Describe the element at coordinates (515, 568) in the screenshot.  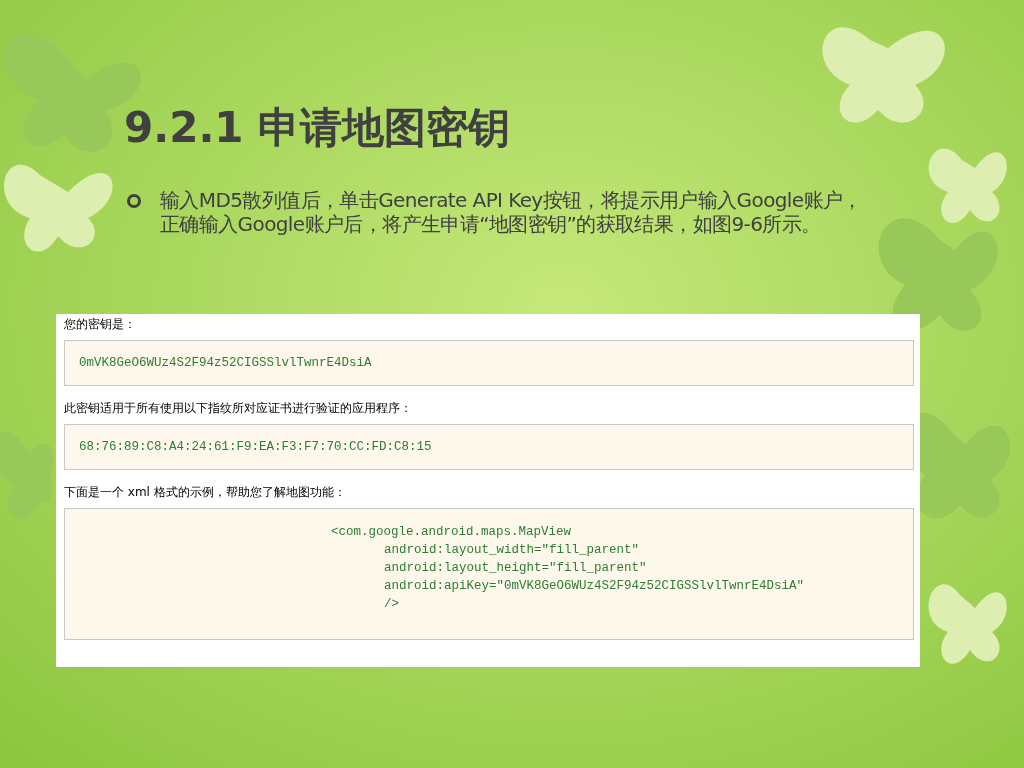
I see `code-line: android:layout_height="fill_parent"` at that location.